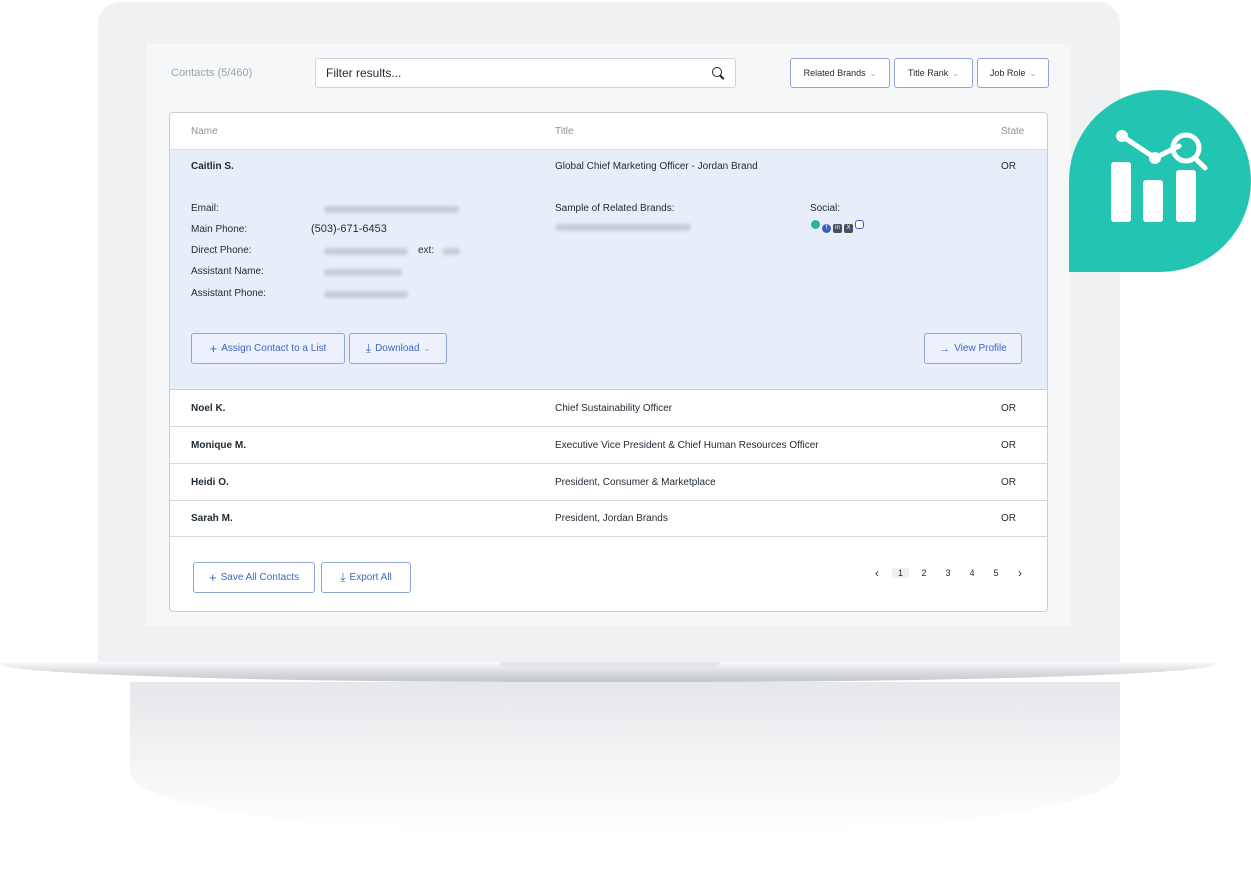  I want to click on globe-icon, so click(815, 224).